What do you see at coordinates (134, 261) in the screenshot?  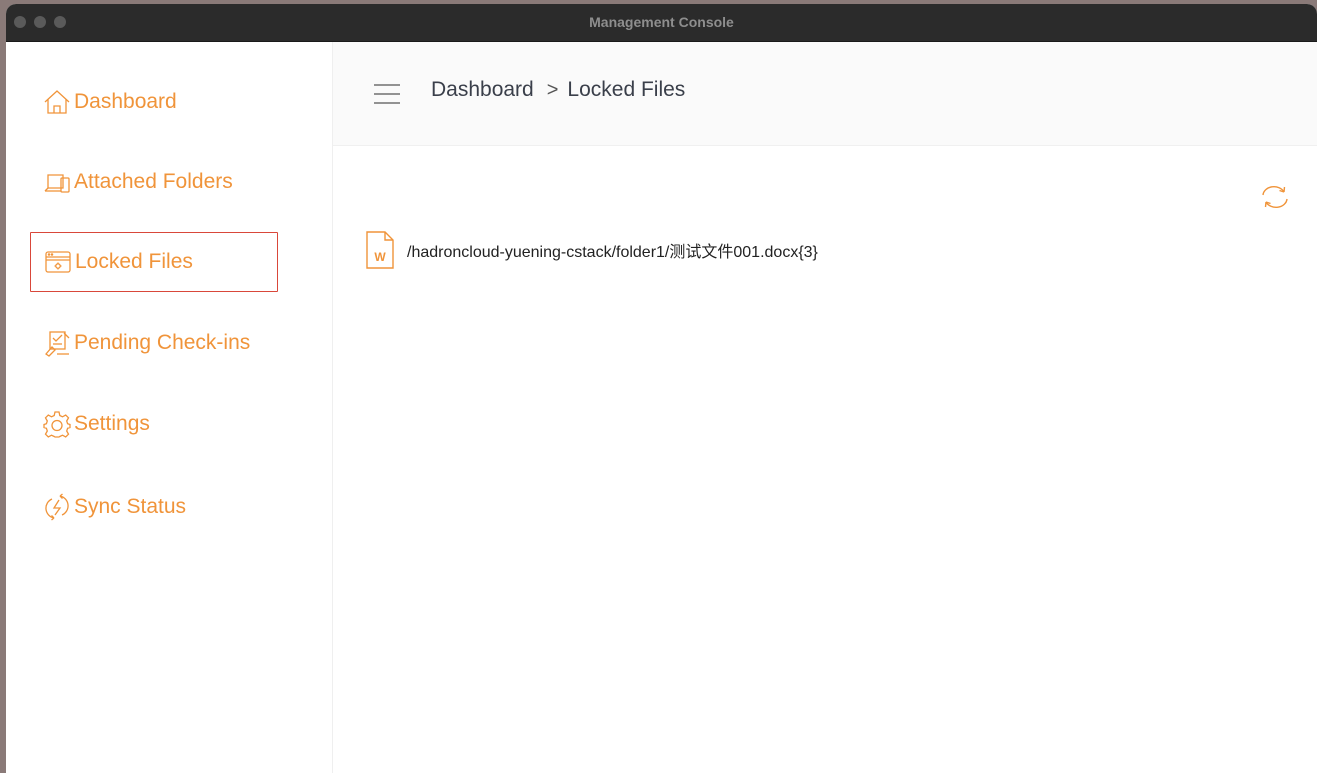 I see `sidebar-item-label: Locked Files` at bounding box center [134, 261].